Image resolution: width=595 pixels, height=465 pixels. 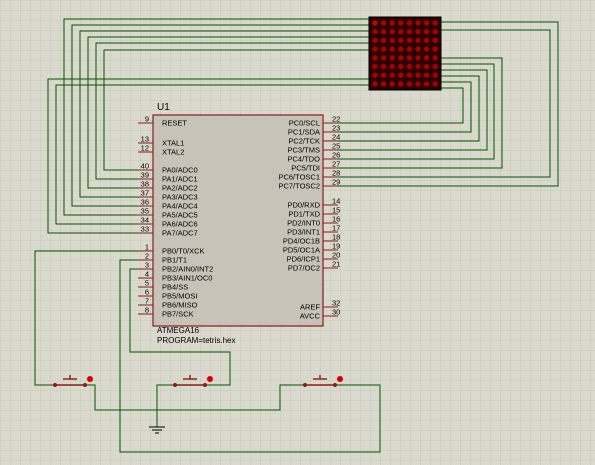 I want to click on pin-number: 13, so click(x=145, y=139).